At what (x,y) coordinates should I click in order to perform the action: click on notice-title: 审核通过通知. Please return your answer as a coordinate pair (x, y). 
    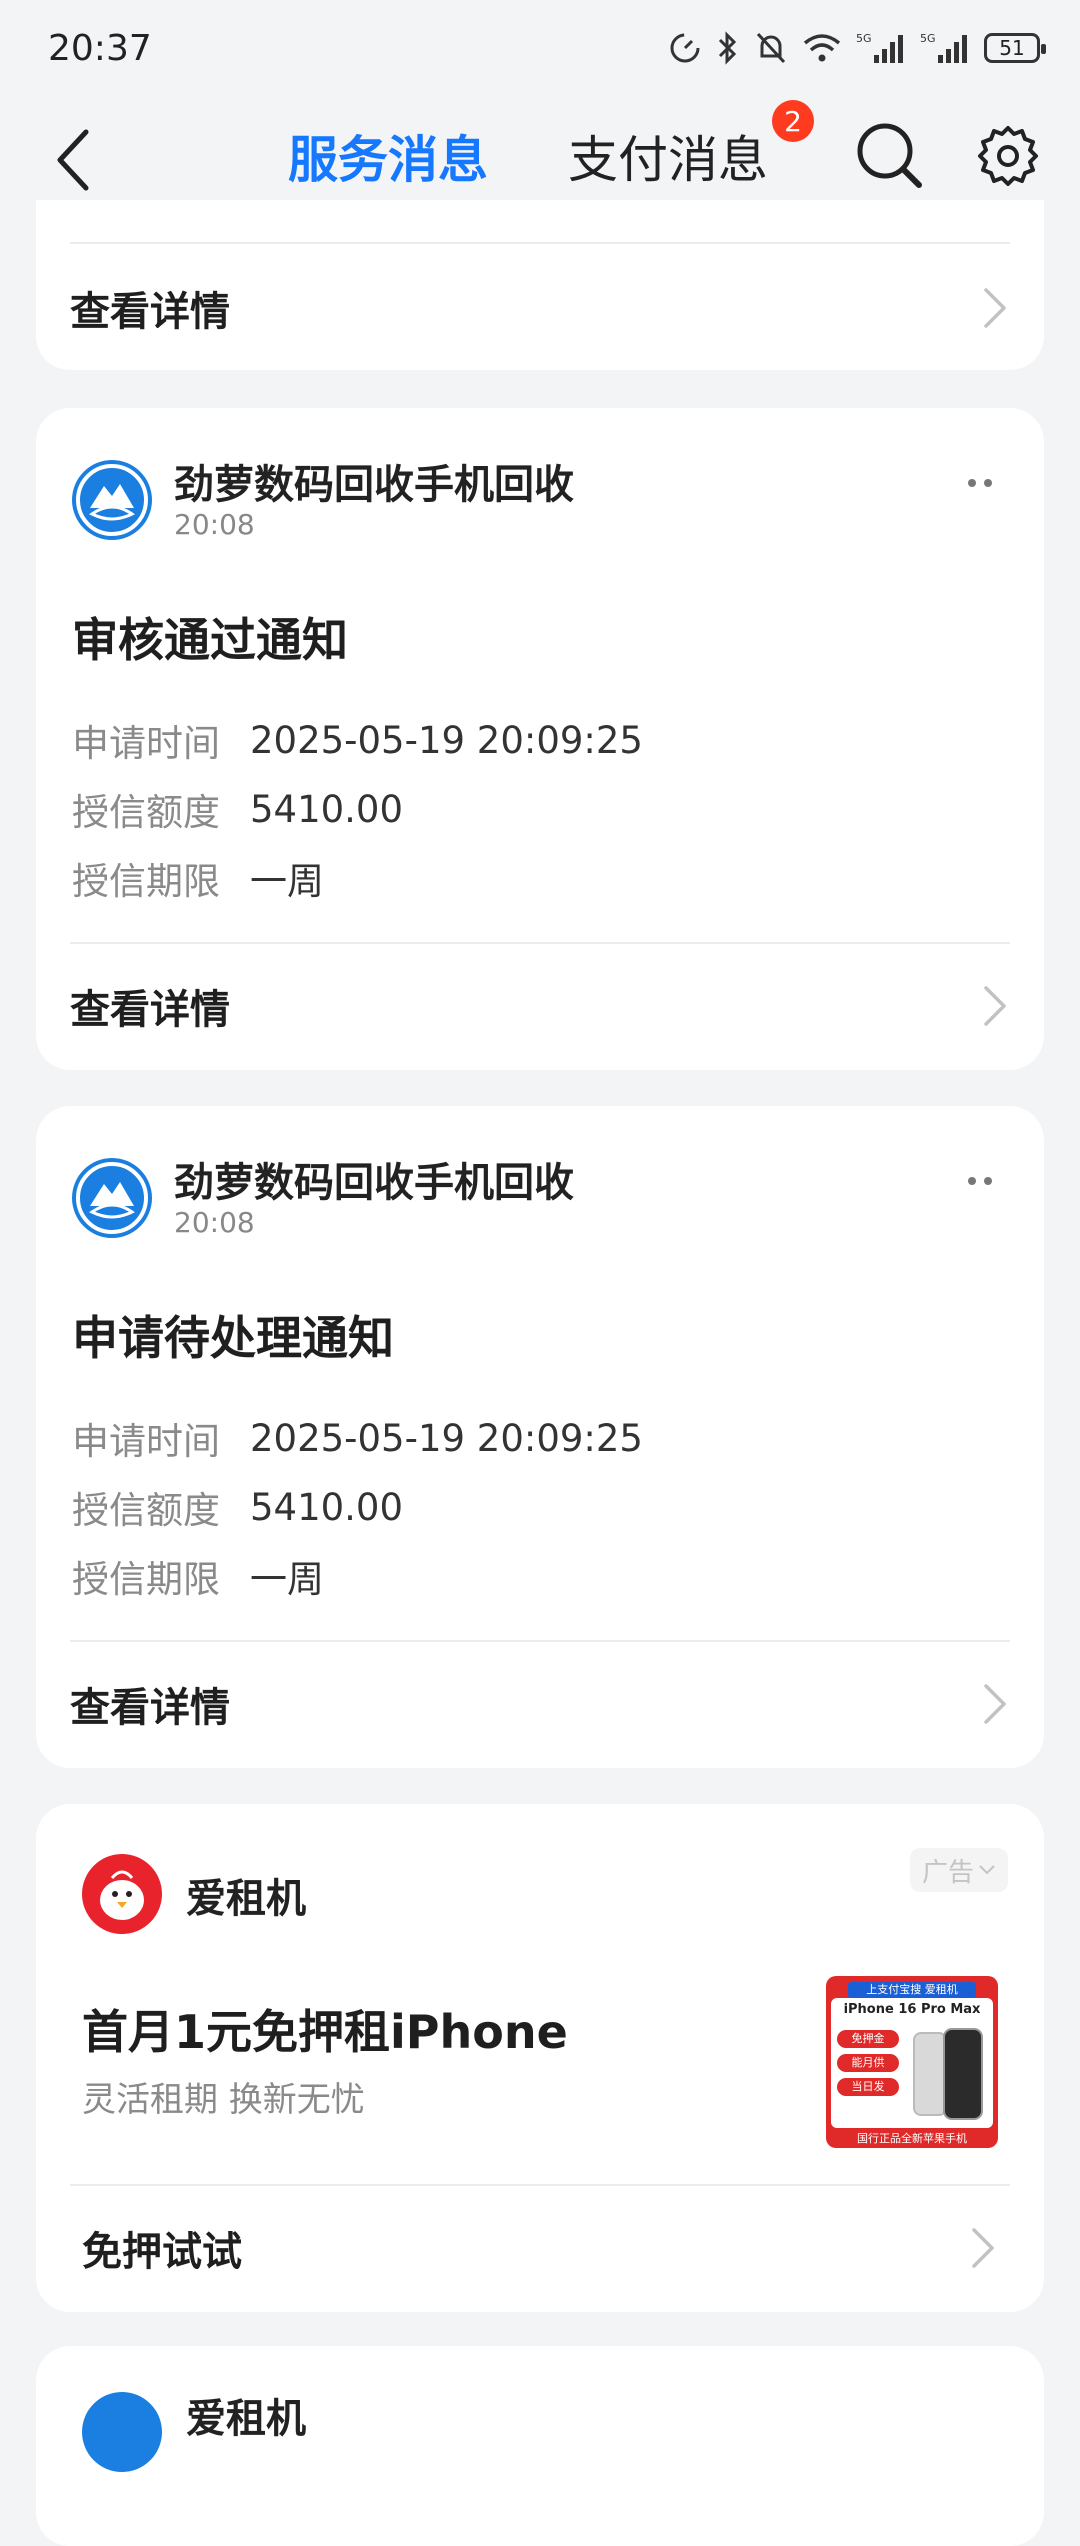
    Looking at the image, I should click on (210, 640).